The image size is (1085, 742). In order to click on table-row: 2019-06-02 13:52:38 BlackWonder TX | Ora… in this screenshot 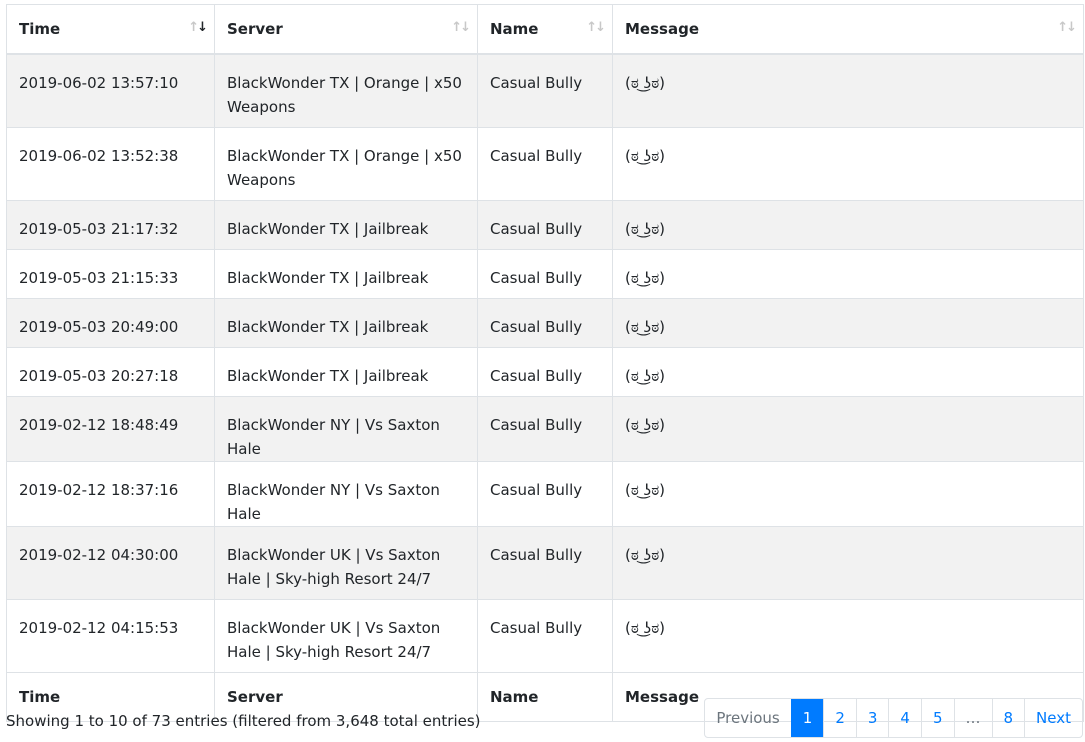, I will do `click(545, 163)`.